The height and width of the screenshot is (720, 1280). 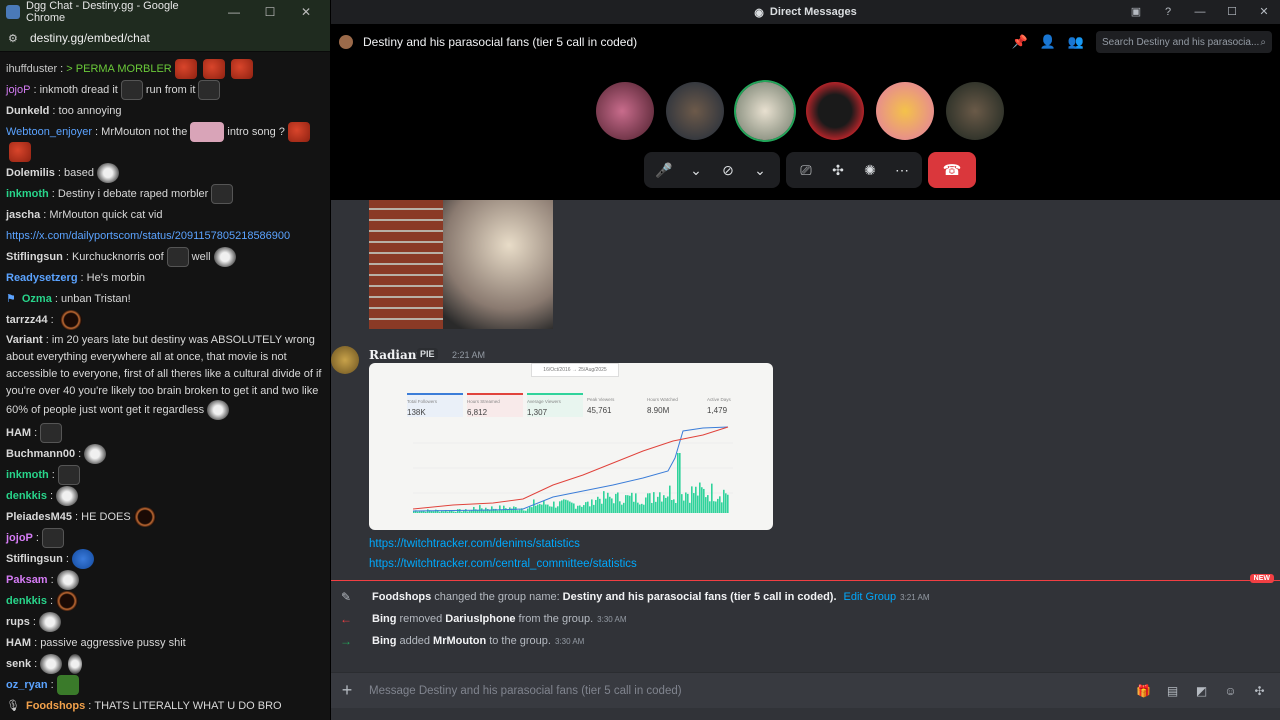 I want to click on chat-username: PleiadesM45, so click(x=39, y=517).